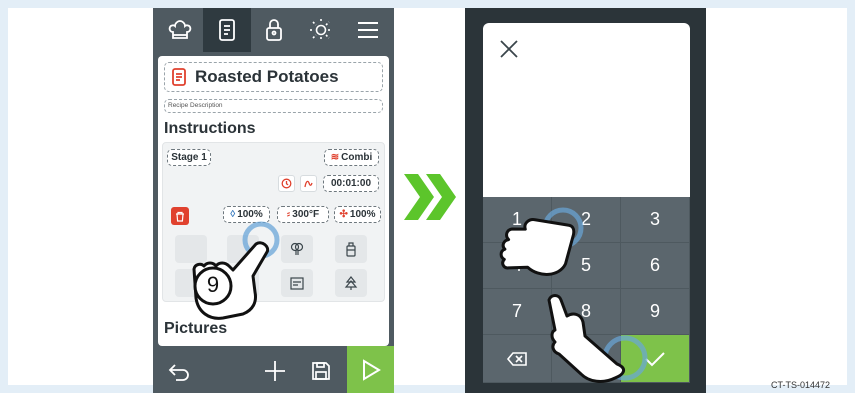 The width and height of the screenshot is (855, 393). Describe the element at coordinates (517, 312) in the screenshot. I see `key-7: 7` at that location.